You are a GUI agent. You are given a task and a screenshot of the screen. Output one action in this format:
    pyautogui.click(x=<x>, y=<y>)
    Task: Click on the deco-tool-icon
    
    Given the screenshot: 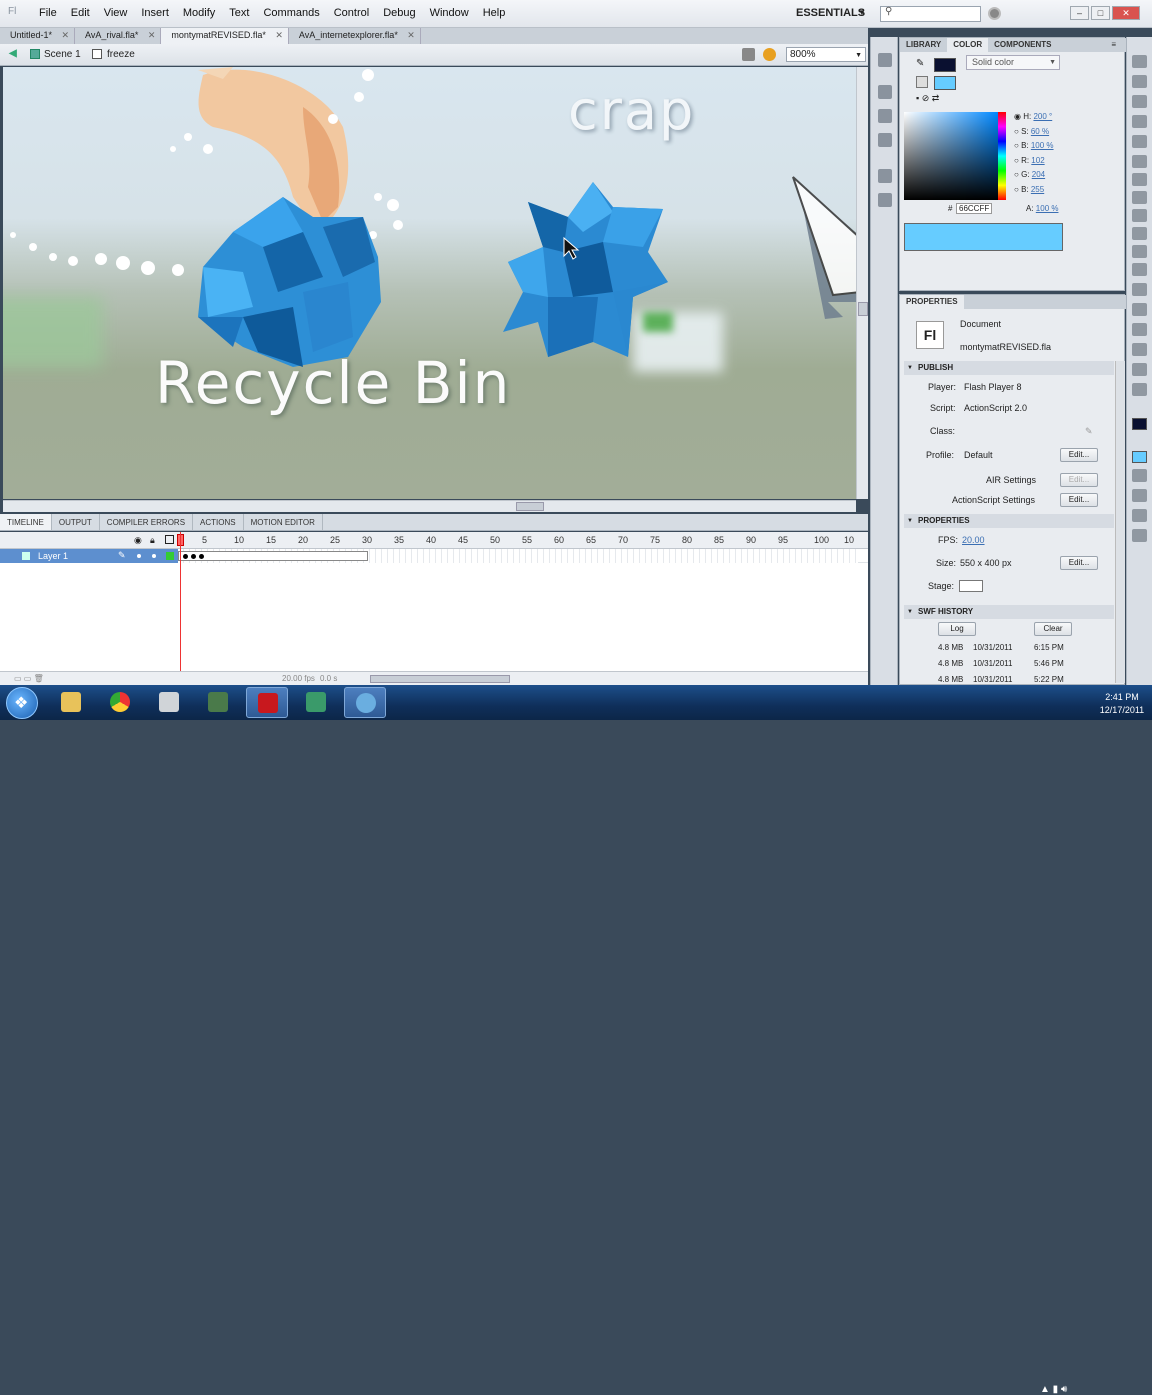 What is the action you would take?
    pyautogui.click(x=1139, y=269)
    